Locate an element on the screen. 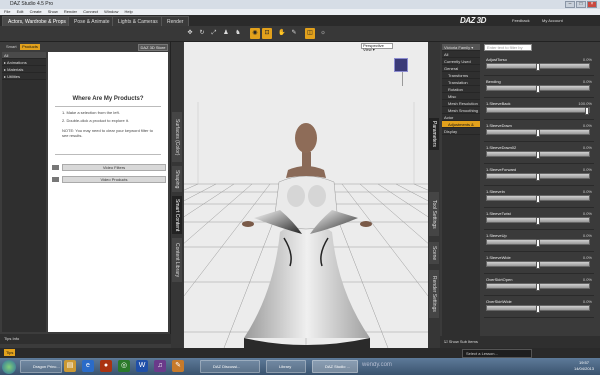  tree-item: Misc is located at coordinates (461, 96).